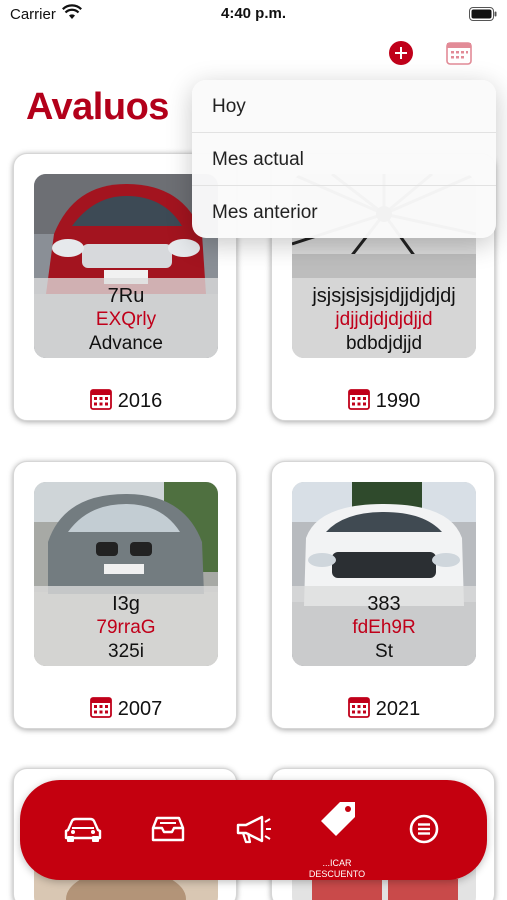  I want to click on nav-inbox, so click(168, 829).